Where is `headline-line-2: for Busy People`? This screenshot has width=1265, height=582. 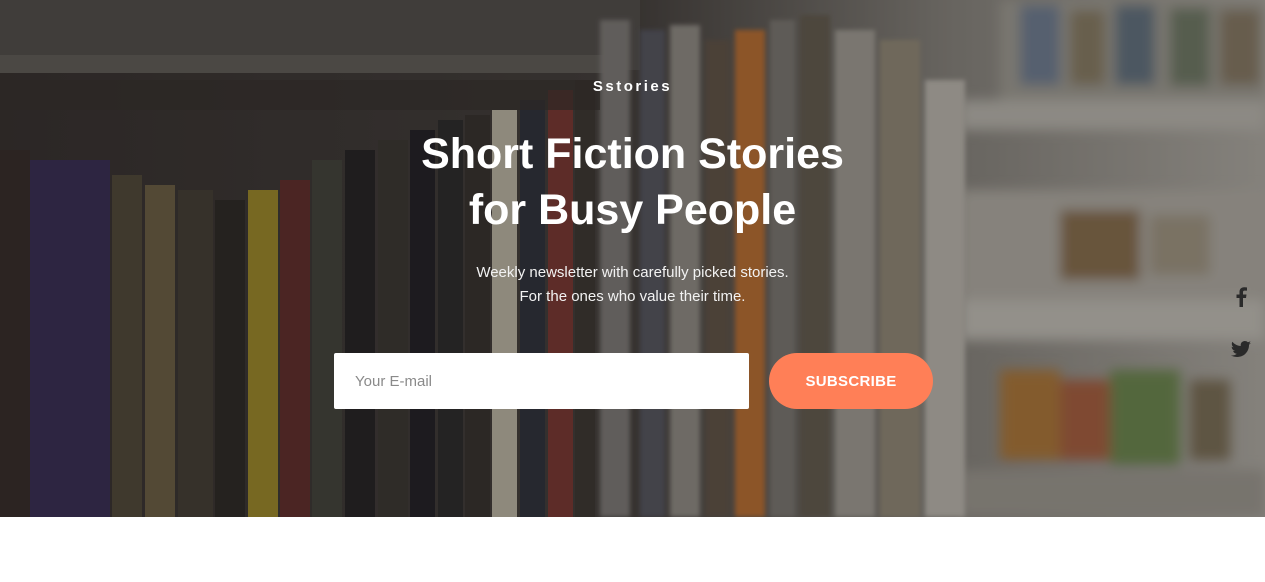
headline-line-2: for Busy People is located at coordinates (632, 210).